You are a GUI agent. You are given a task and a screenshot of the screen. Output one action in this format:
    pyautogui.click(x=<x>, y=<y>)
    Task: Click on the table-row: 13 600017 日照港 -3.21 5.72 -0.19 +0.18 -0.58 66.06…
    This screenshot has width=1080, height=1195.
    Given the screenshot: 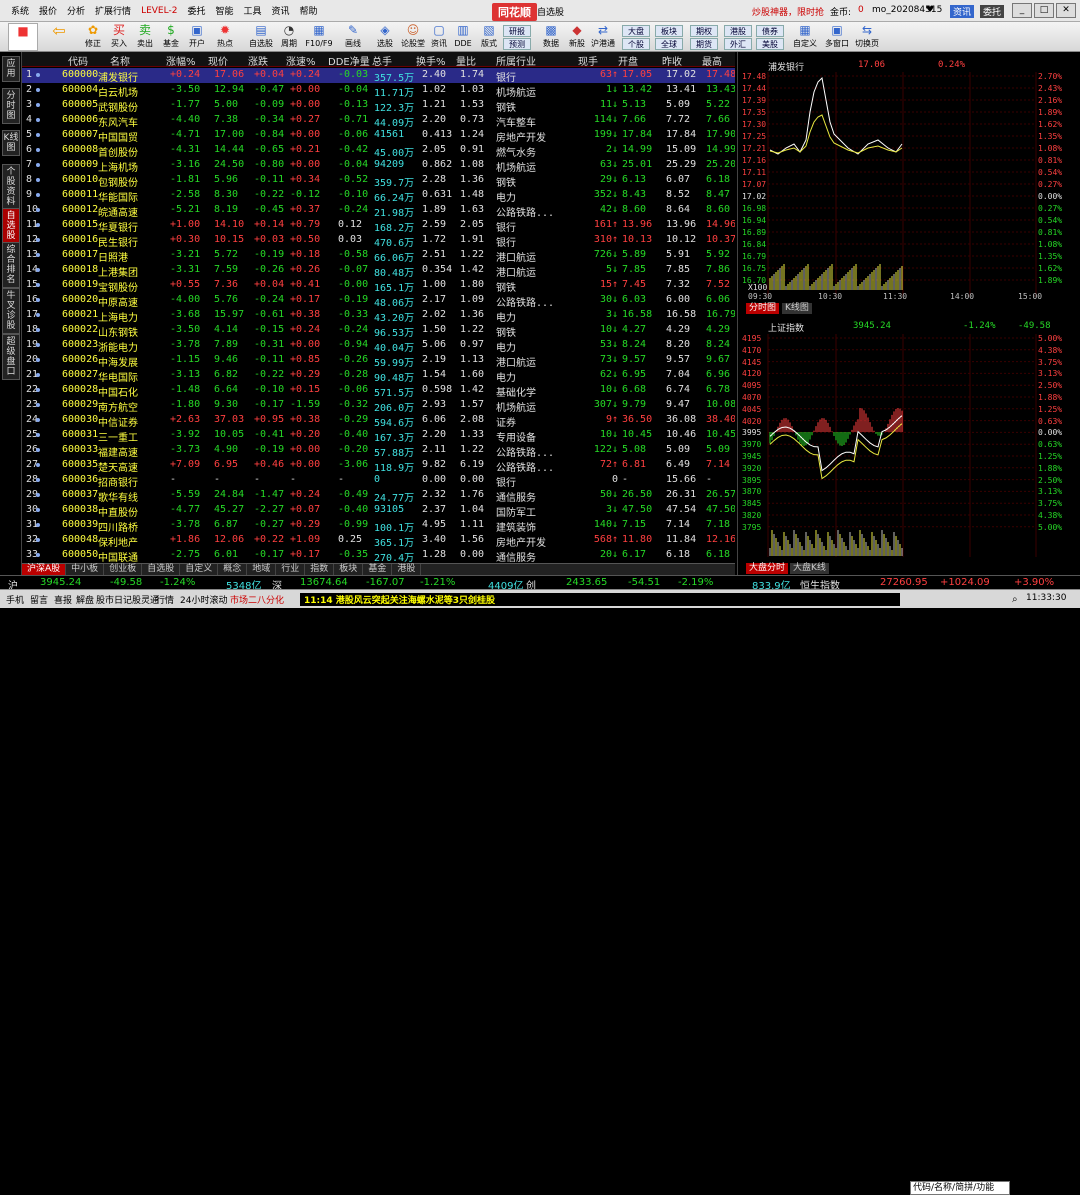 What is the action you would take?
    pyautogui.click(x=378, y=256)
    